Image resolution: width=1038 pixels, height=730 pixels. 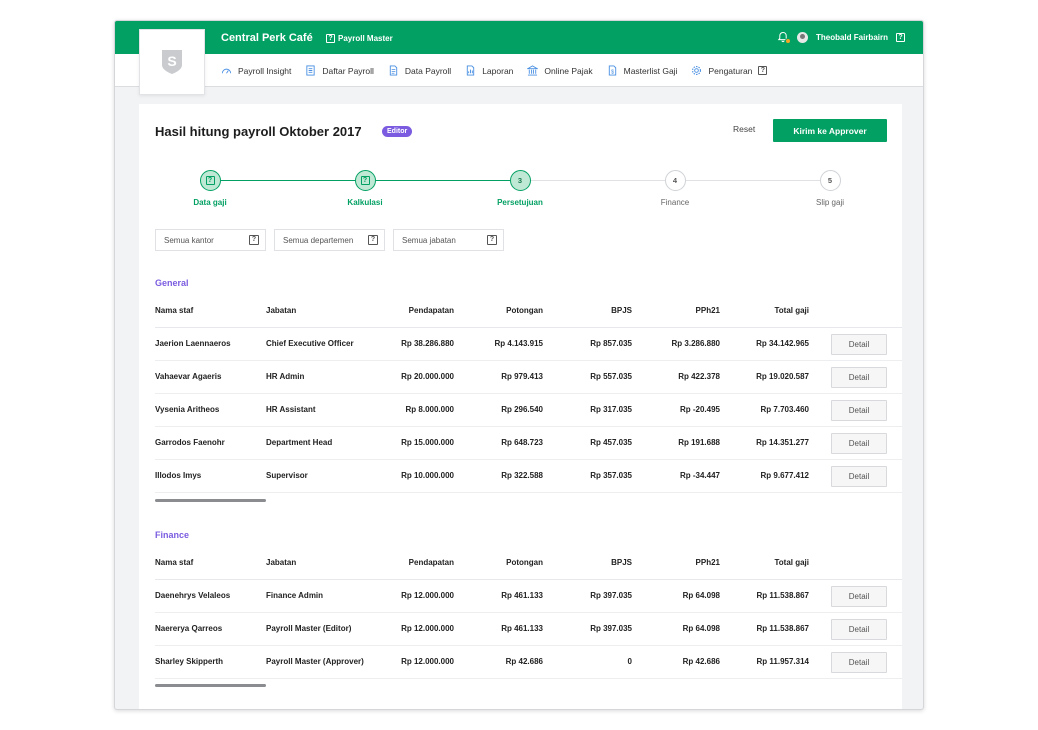 I want to click on nav-label: Pengaturan, so click(x=730, y=70).